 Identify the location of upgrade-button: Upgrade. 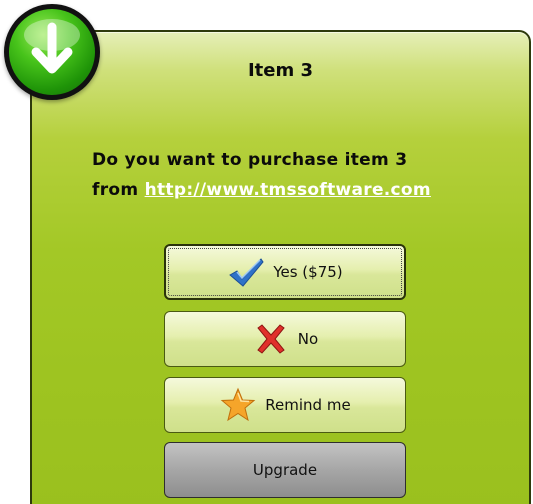
(285, 470).